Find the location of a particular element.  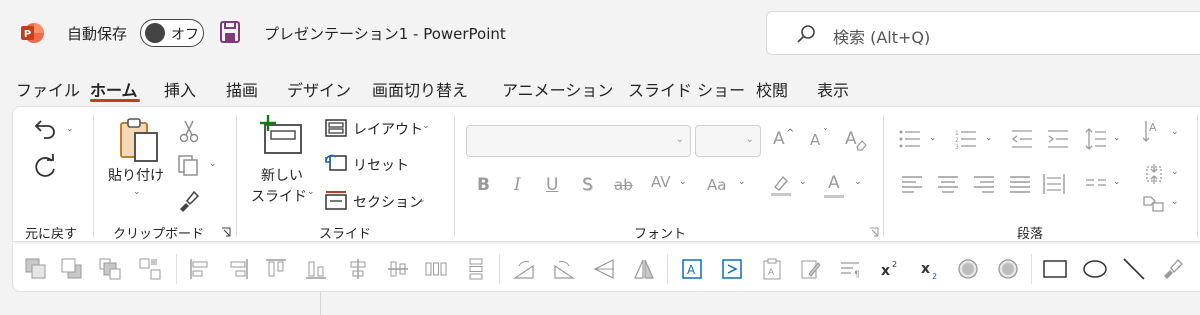

rectangle-shape-icon is located at coordinates (1055, 269).